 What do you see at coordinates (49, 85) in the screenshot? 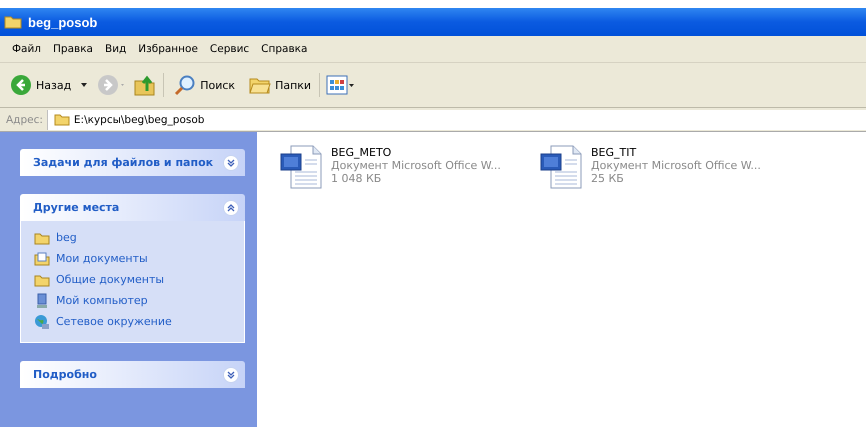
I see `back-button: Назад` at bounding box center [49, 85].